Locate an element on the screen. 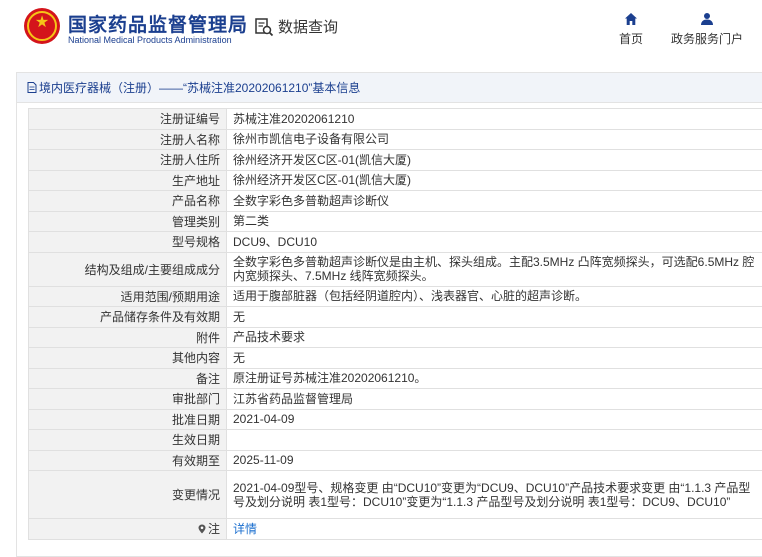 The height and width of the screenshot is (557, 762). table-row: 有效期至 2025-11-09 is located at coordinates (395, 460).